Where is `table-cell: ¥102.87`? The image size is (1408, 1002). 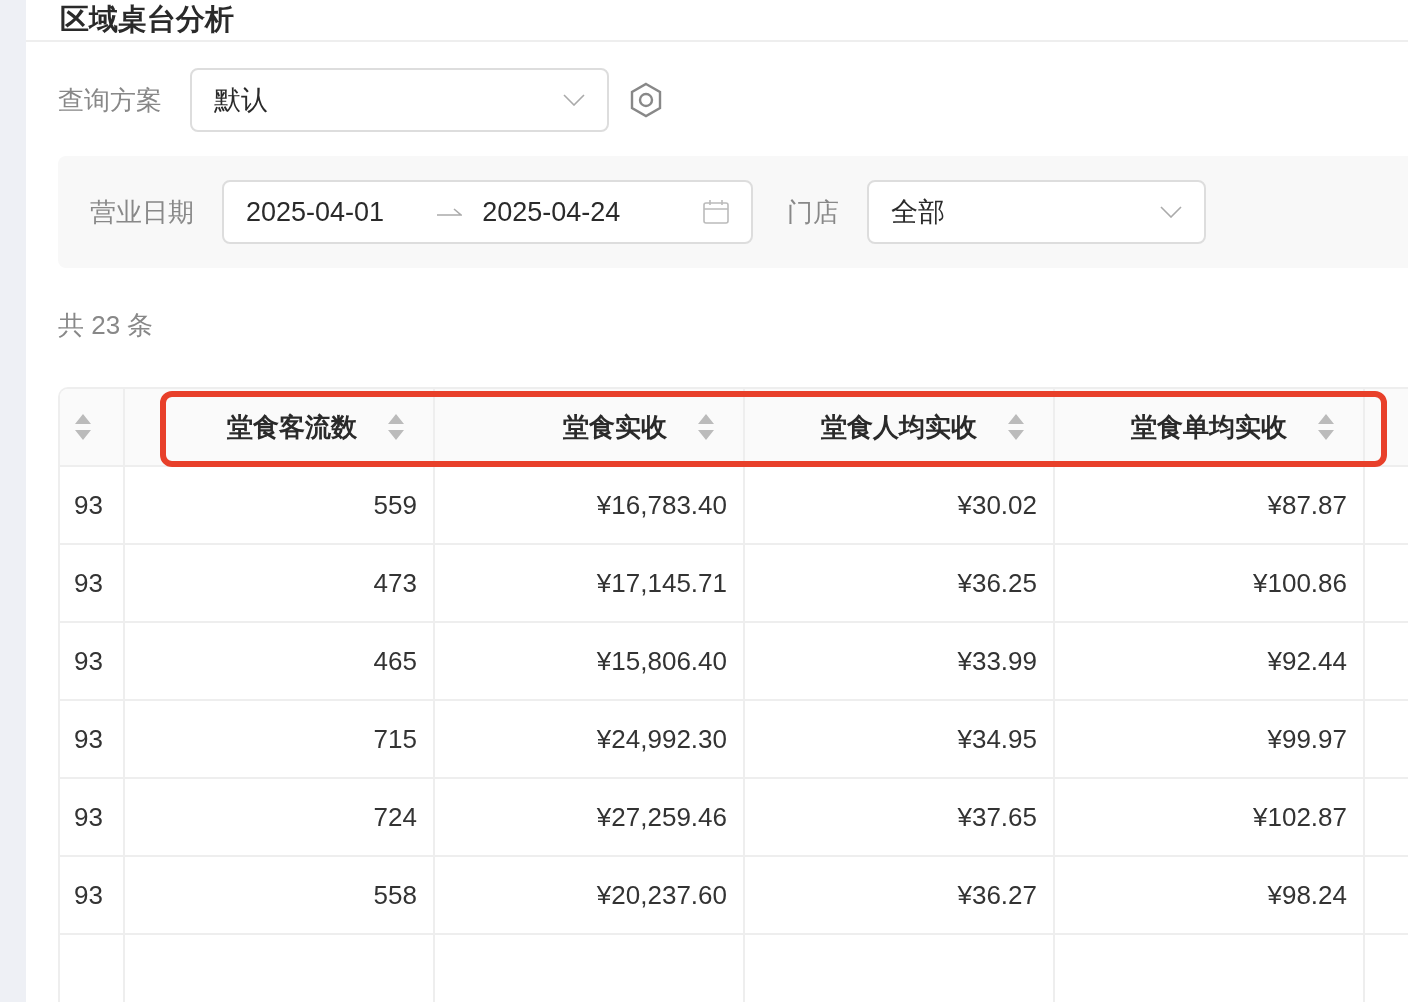 table-cell: ¥102.87 is located at coordinates (1210, 817).